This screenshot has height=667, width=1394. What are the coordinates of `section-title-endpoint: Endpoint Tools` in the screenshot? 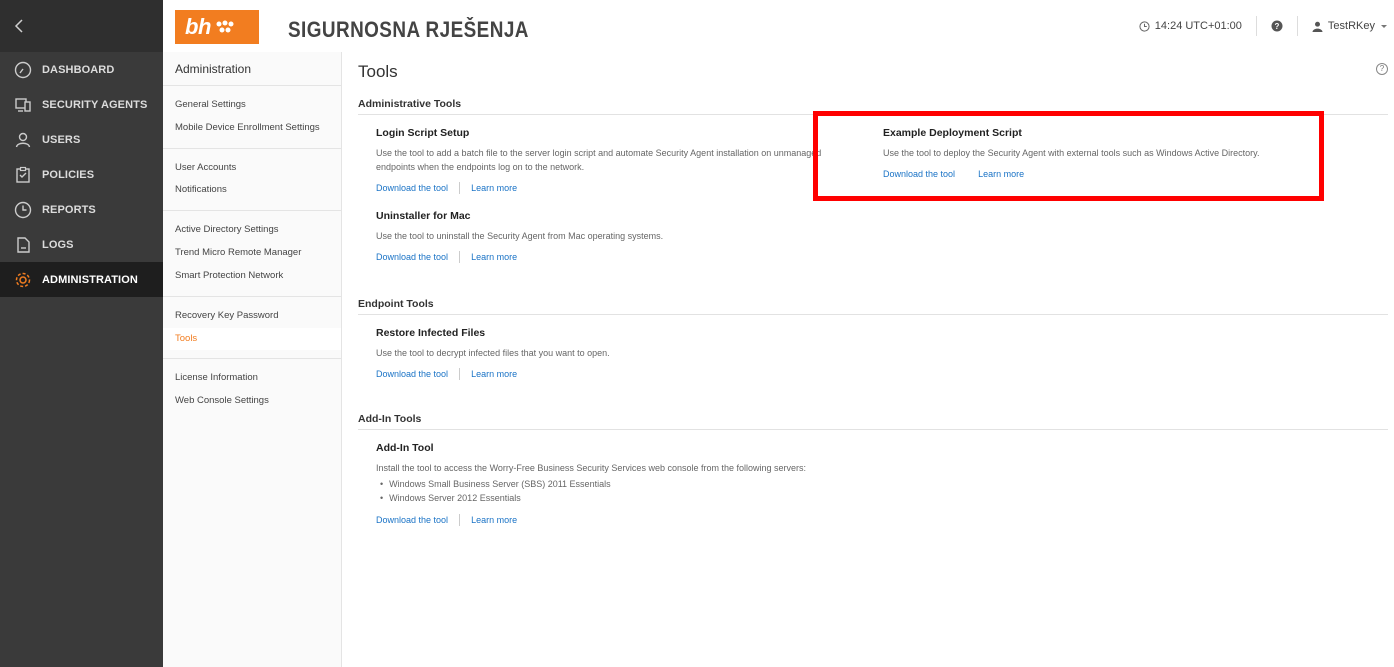 It's located at (396, 304).